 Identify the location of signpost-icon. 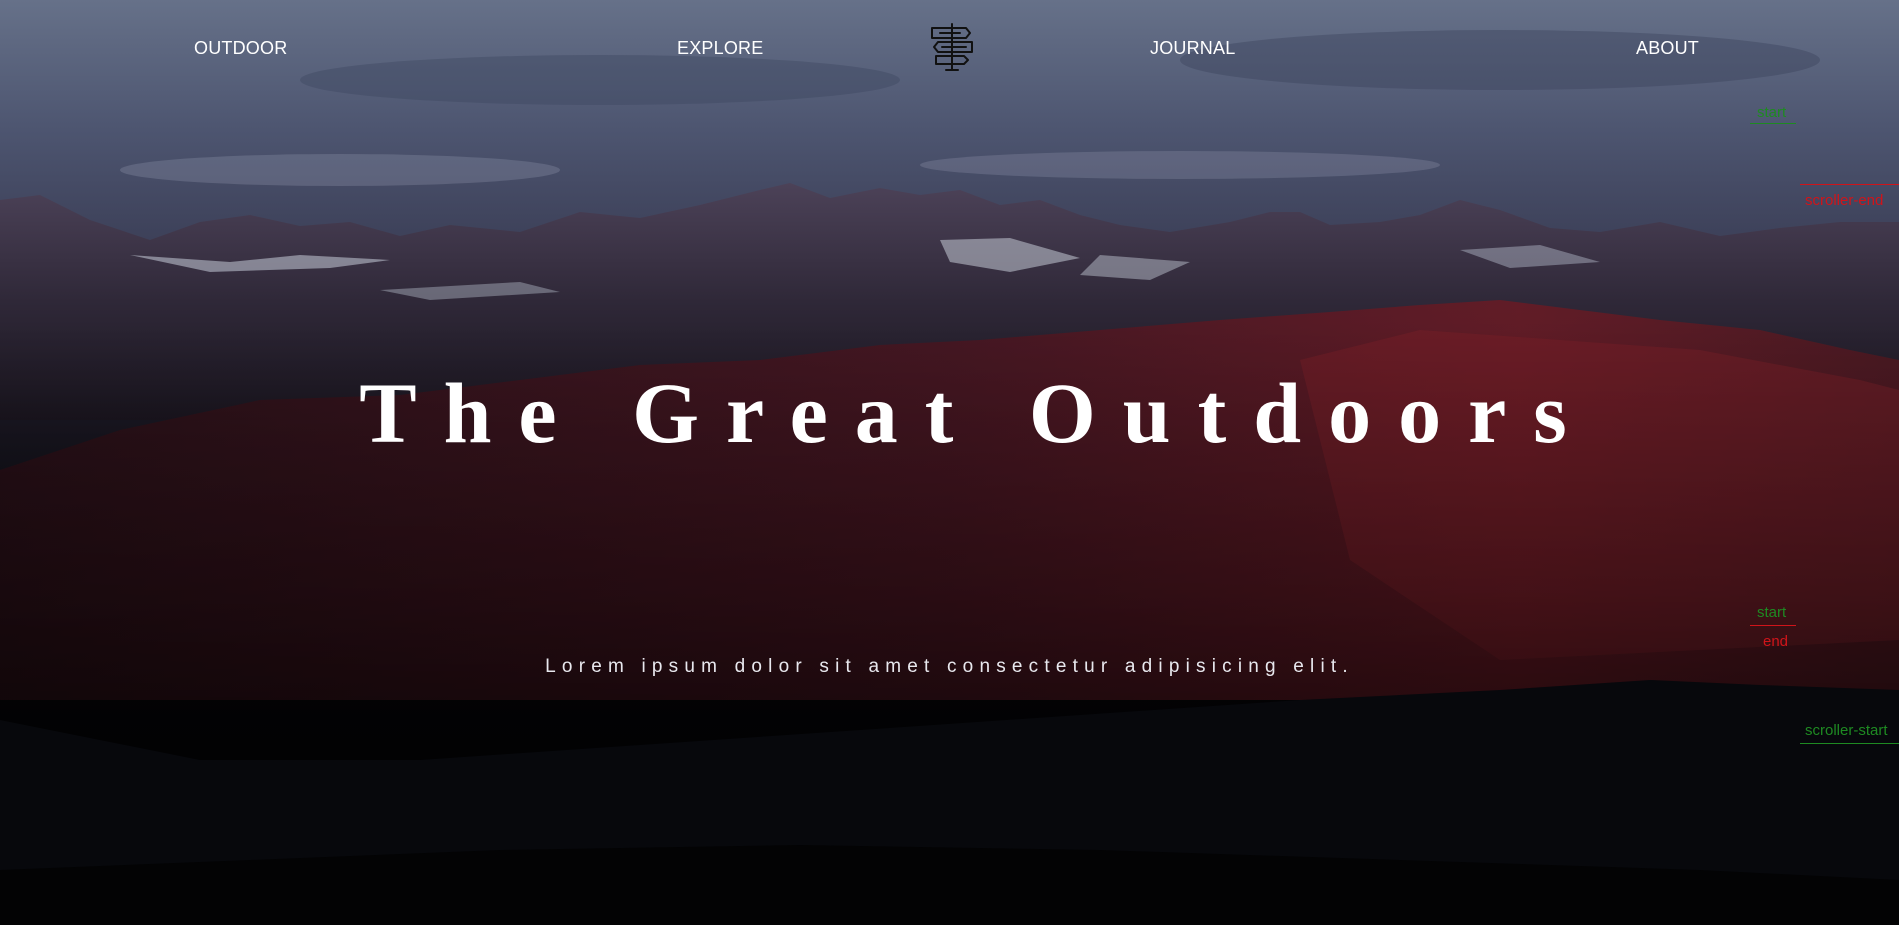
(952, 47).